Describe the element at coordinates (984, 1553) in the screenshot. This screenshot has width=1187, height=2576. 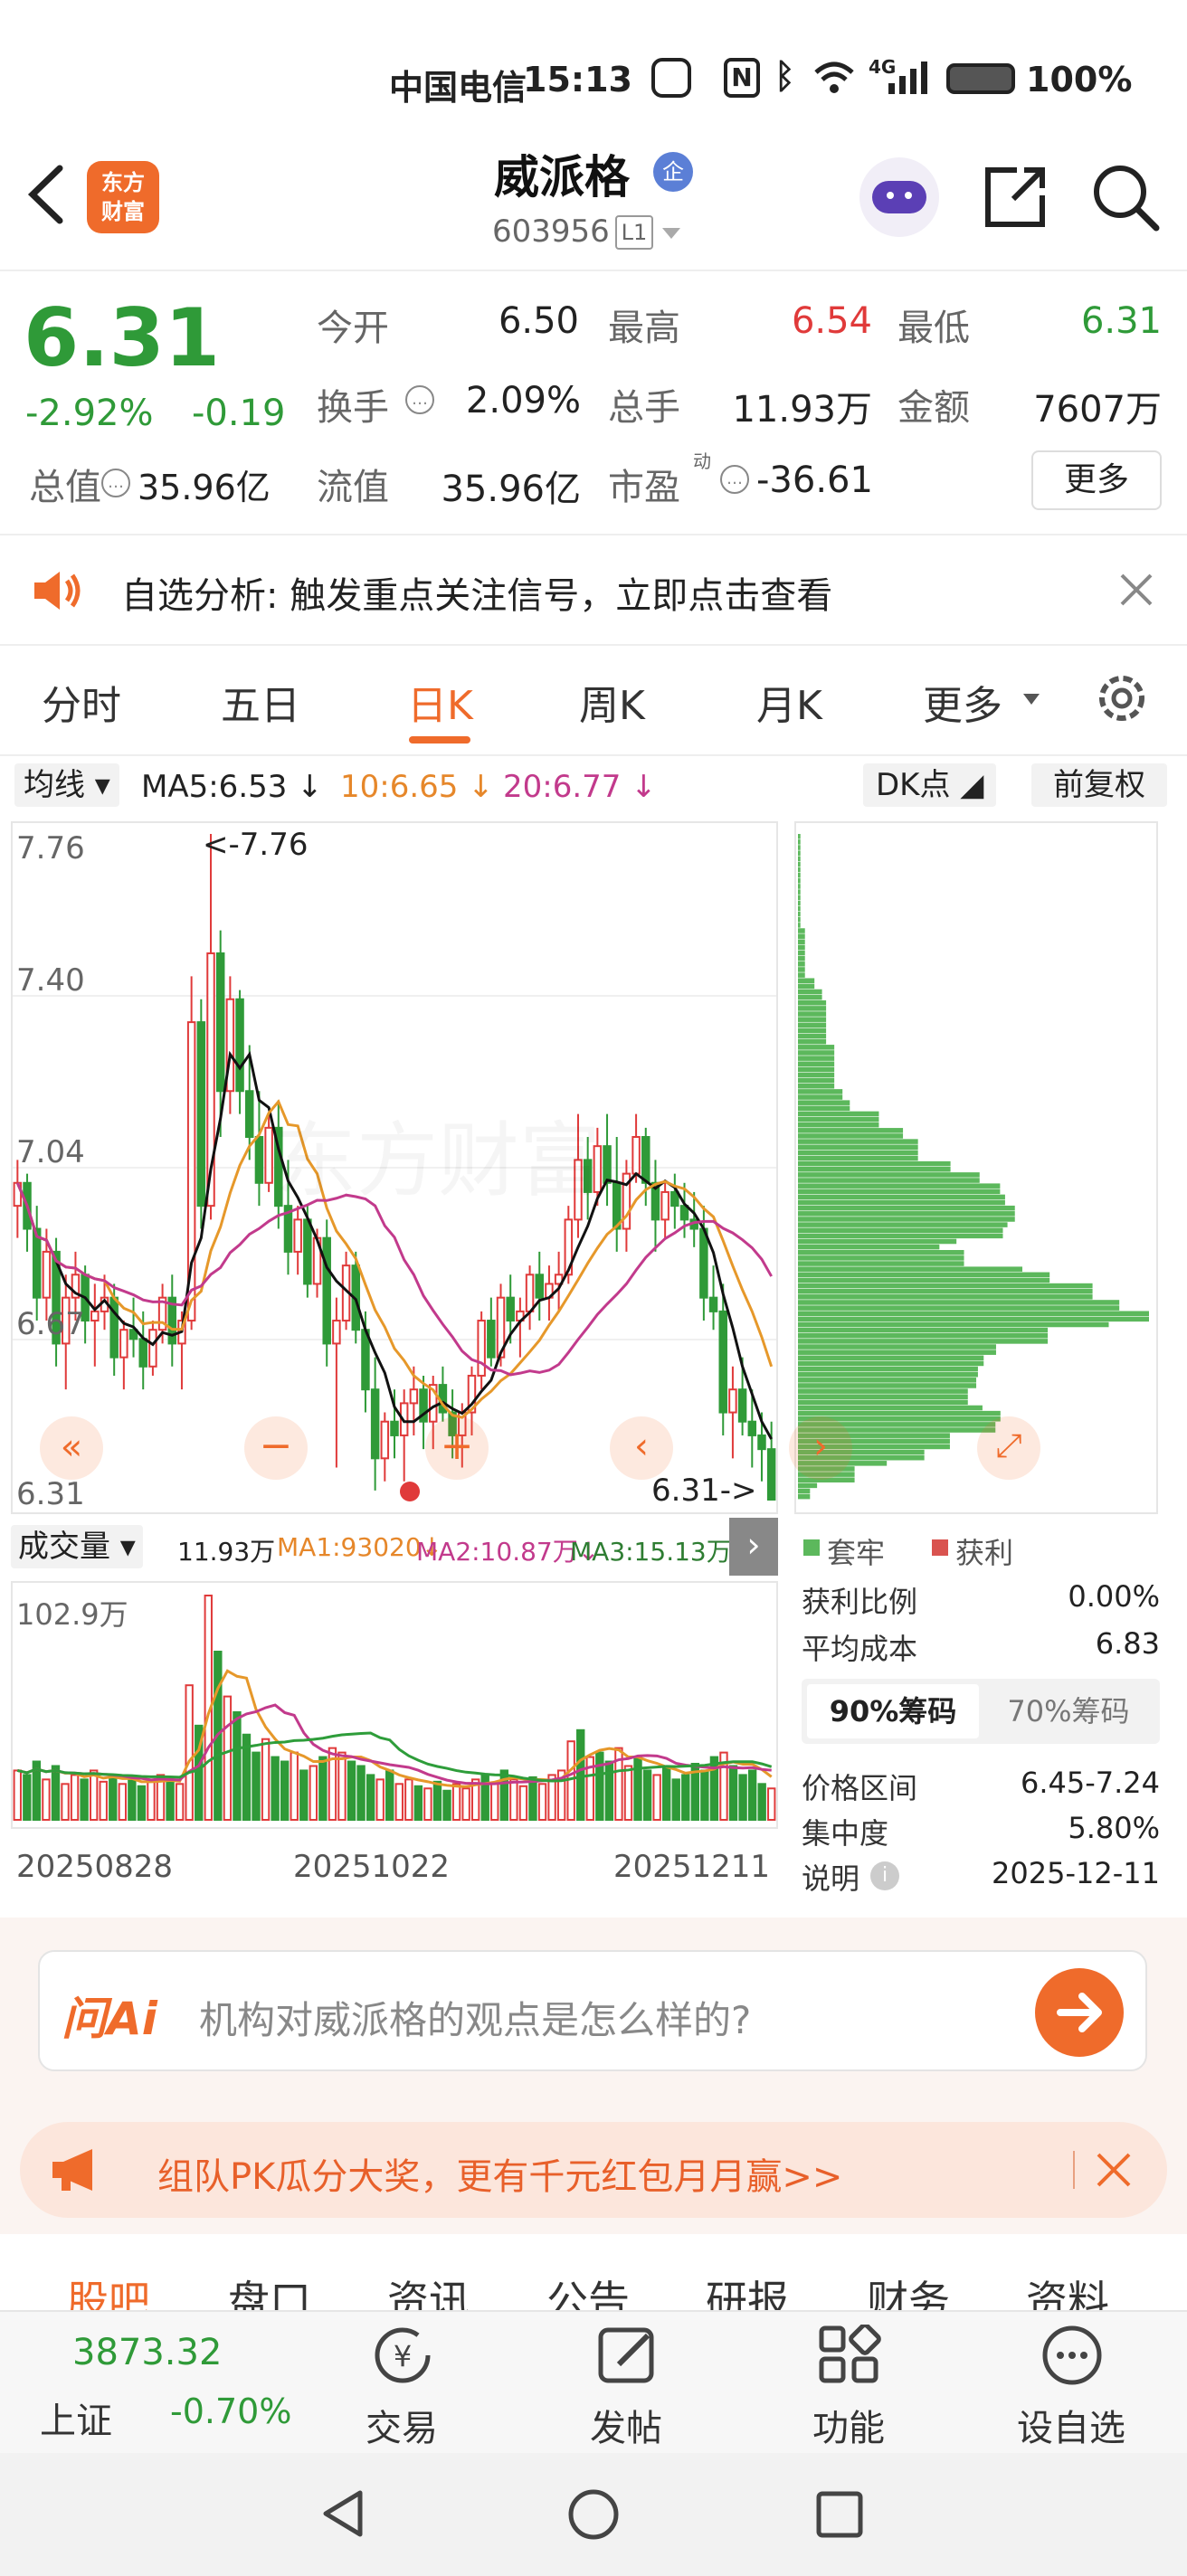
I see `legend-profit-label: 获利` at that location.